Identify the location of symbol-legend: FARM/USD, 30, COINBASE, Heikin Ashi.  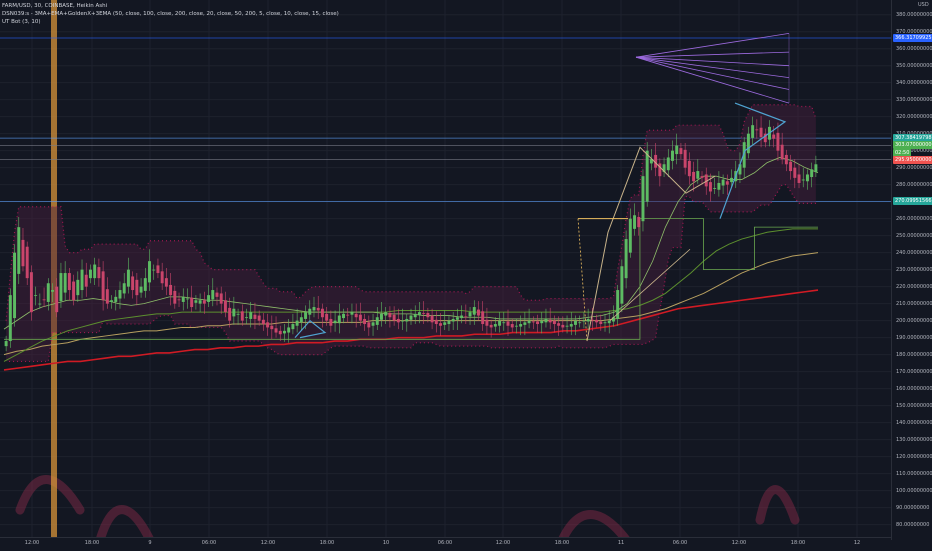
(170, 6).